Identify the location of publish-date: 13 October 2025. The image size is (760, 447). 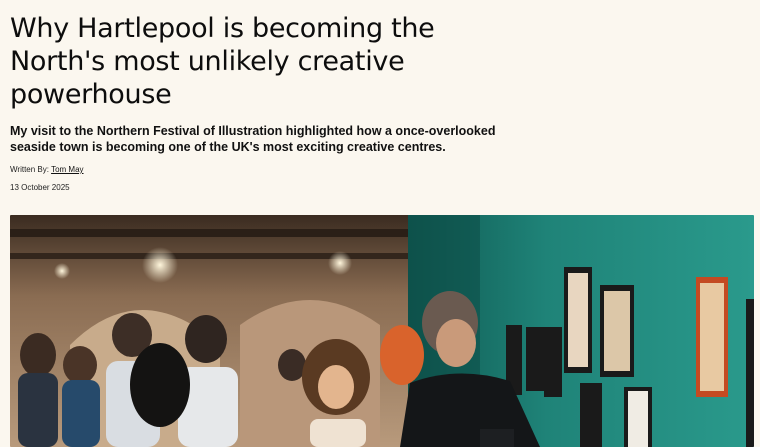
(40, 187).